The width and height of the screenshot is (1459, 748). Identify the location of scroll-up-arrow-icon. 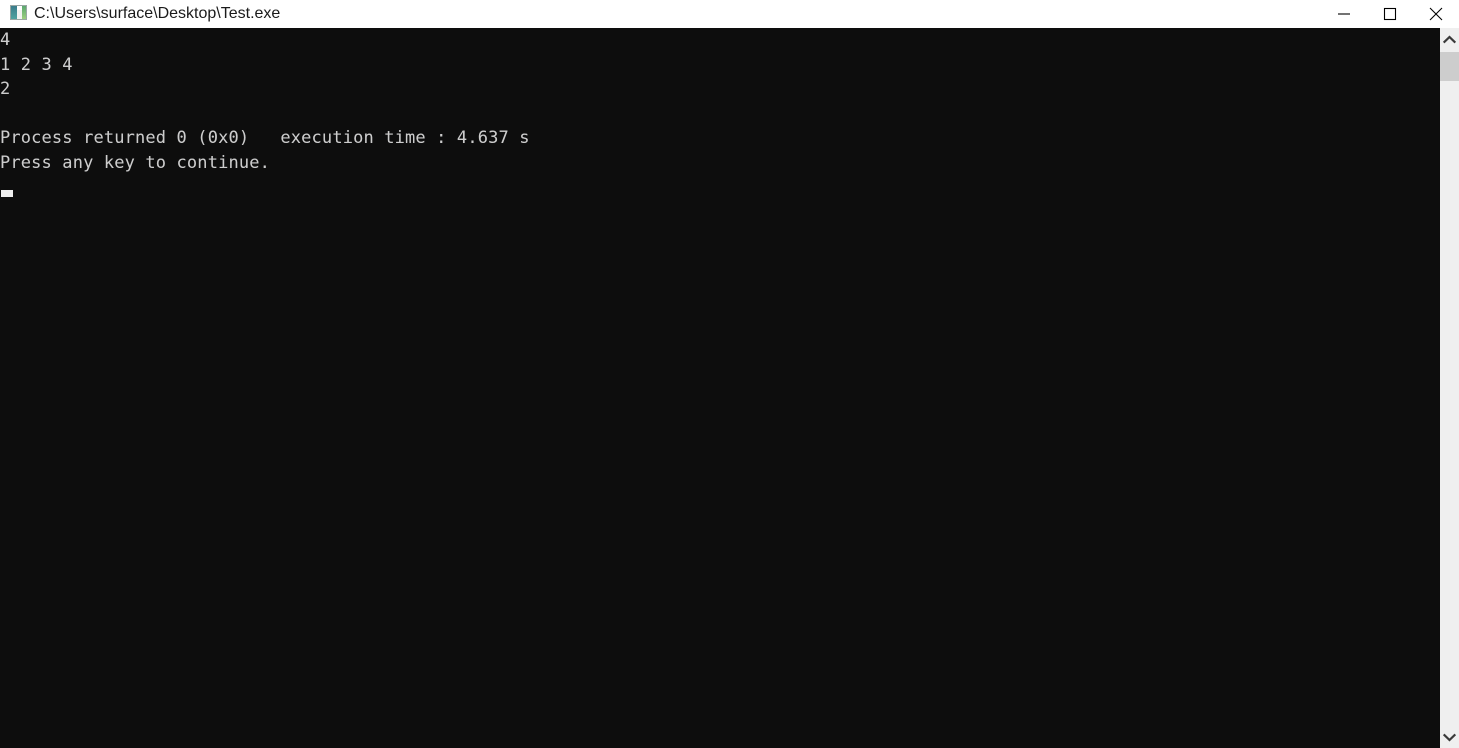
(1449, 39).